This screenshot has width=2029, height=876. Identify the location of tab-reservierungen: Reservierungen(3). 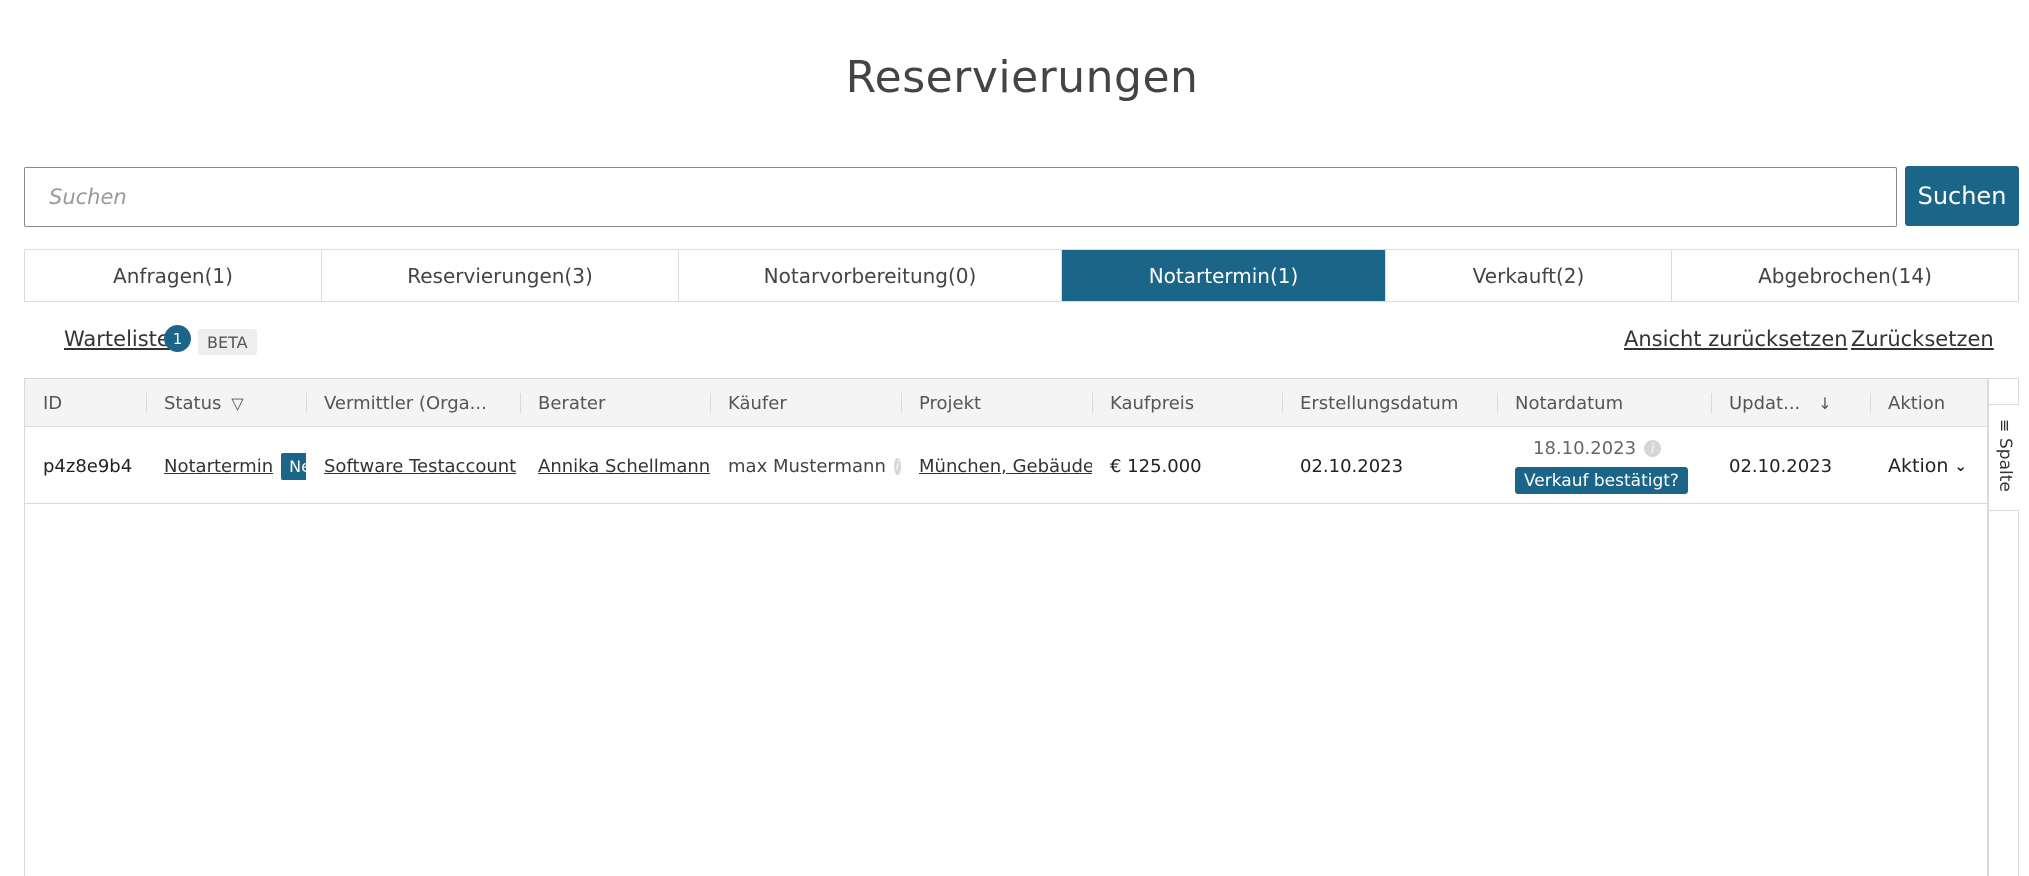
(500, 275).